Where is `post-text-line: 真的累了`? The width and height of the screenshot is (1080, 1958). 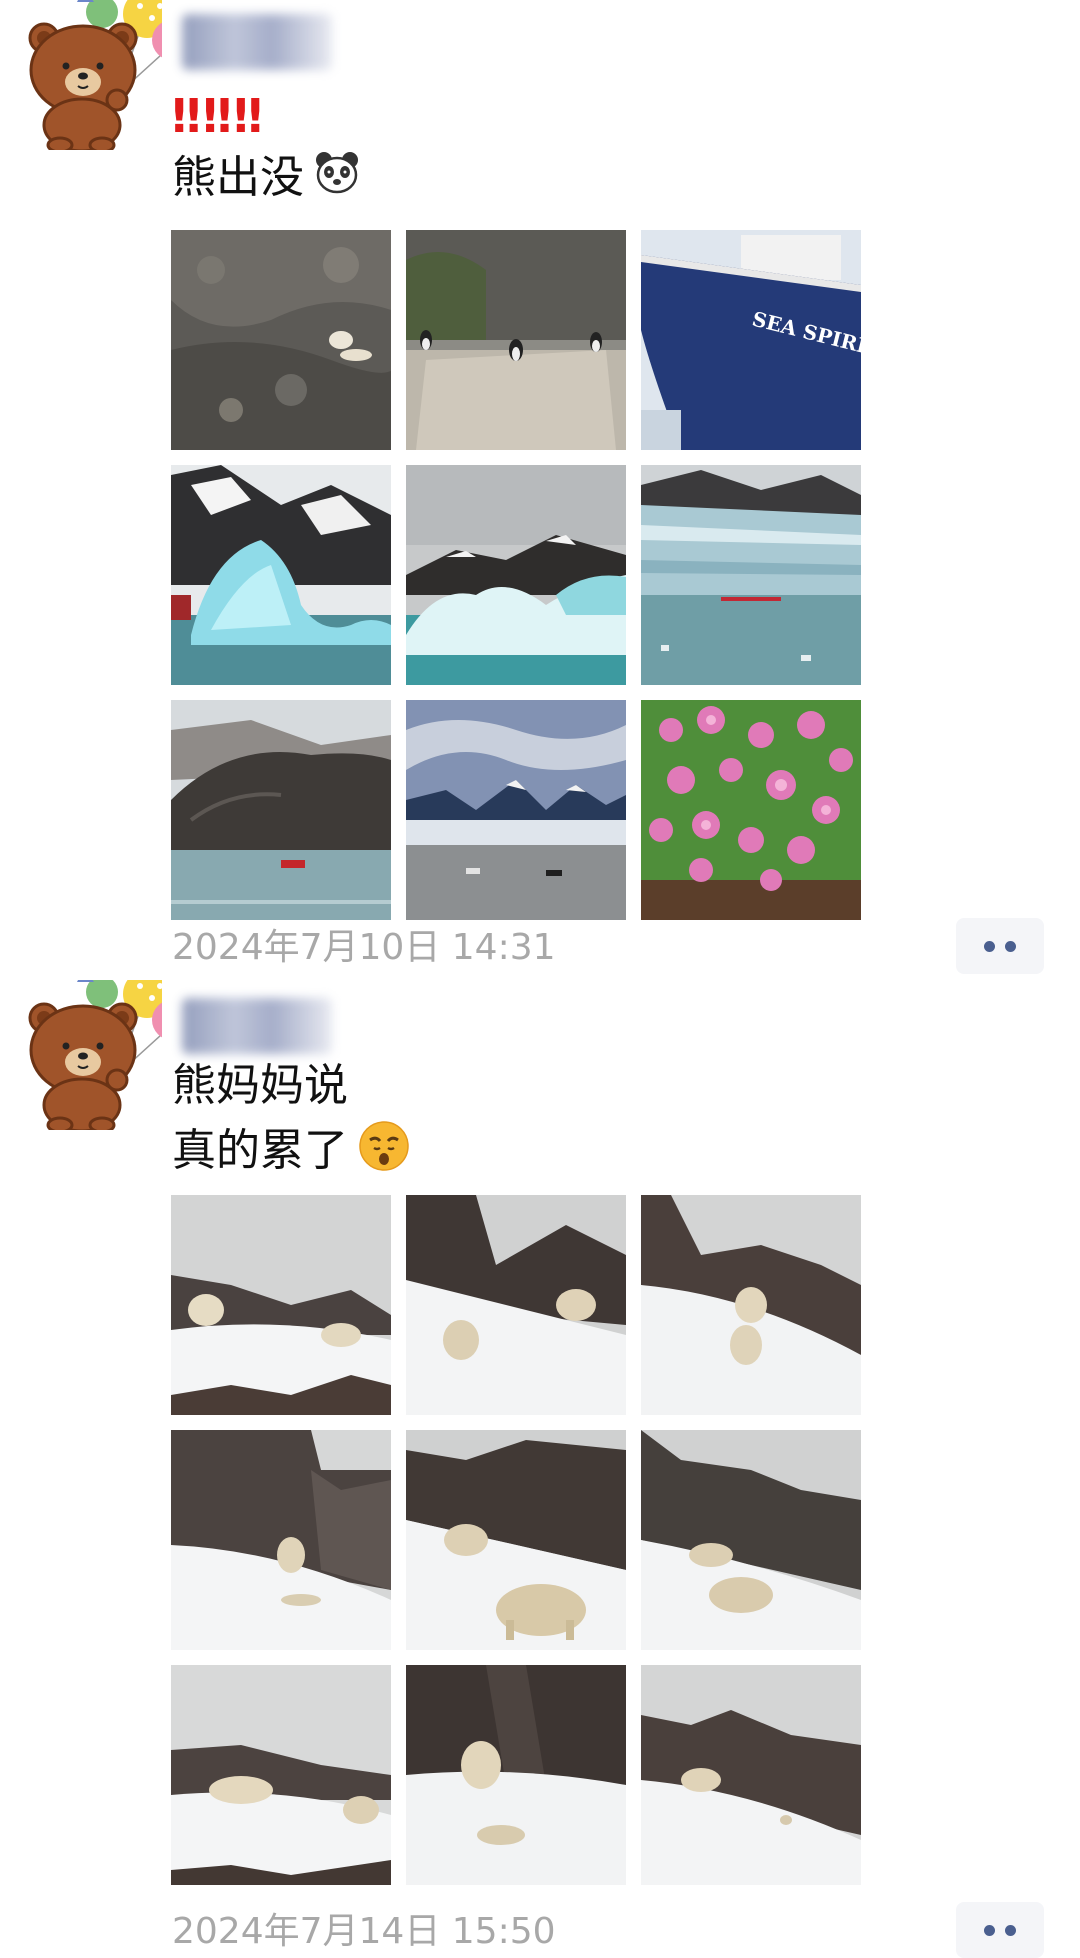
post-text-line: 真的累了 is located at coordinates (291, 1153).